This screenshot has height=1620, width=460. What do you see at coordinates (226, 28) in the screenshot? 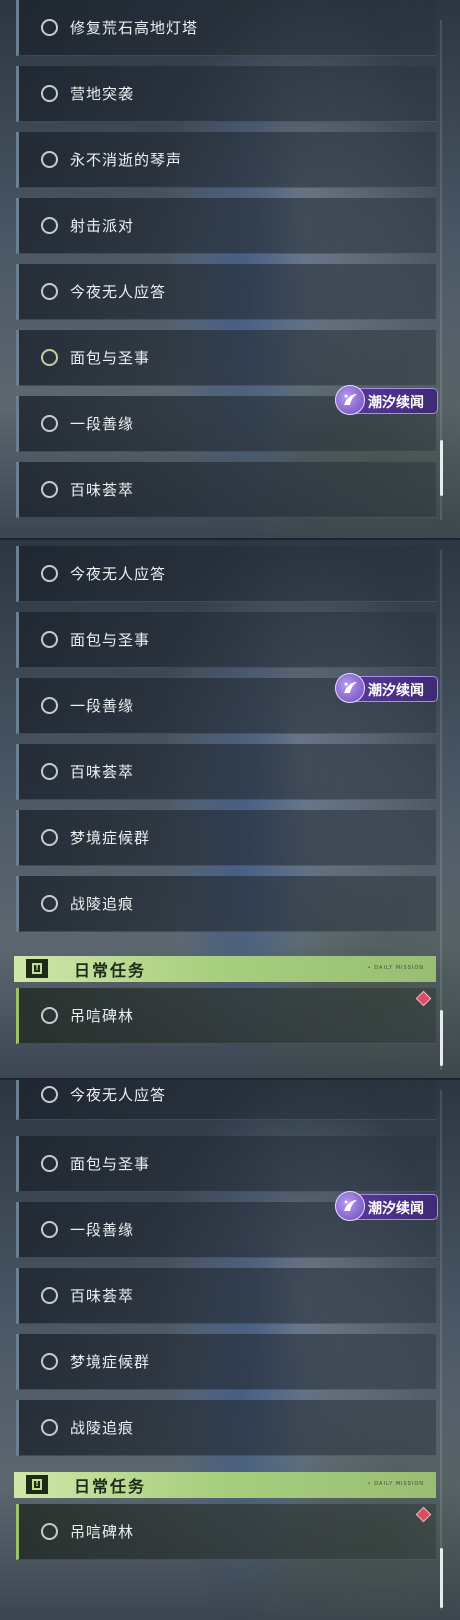
I see `quest-item: 修复荒石高地灯塔` at bounding box center [226, 28].